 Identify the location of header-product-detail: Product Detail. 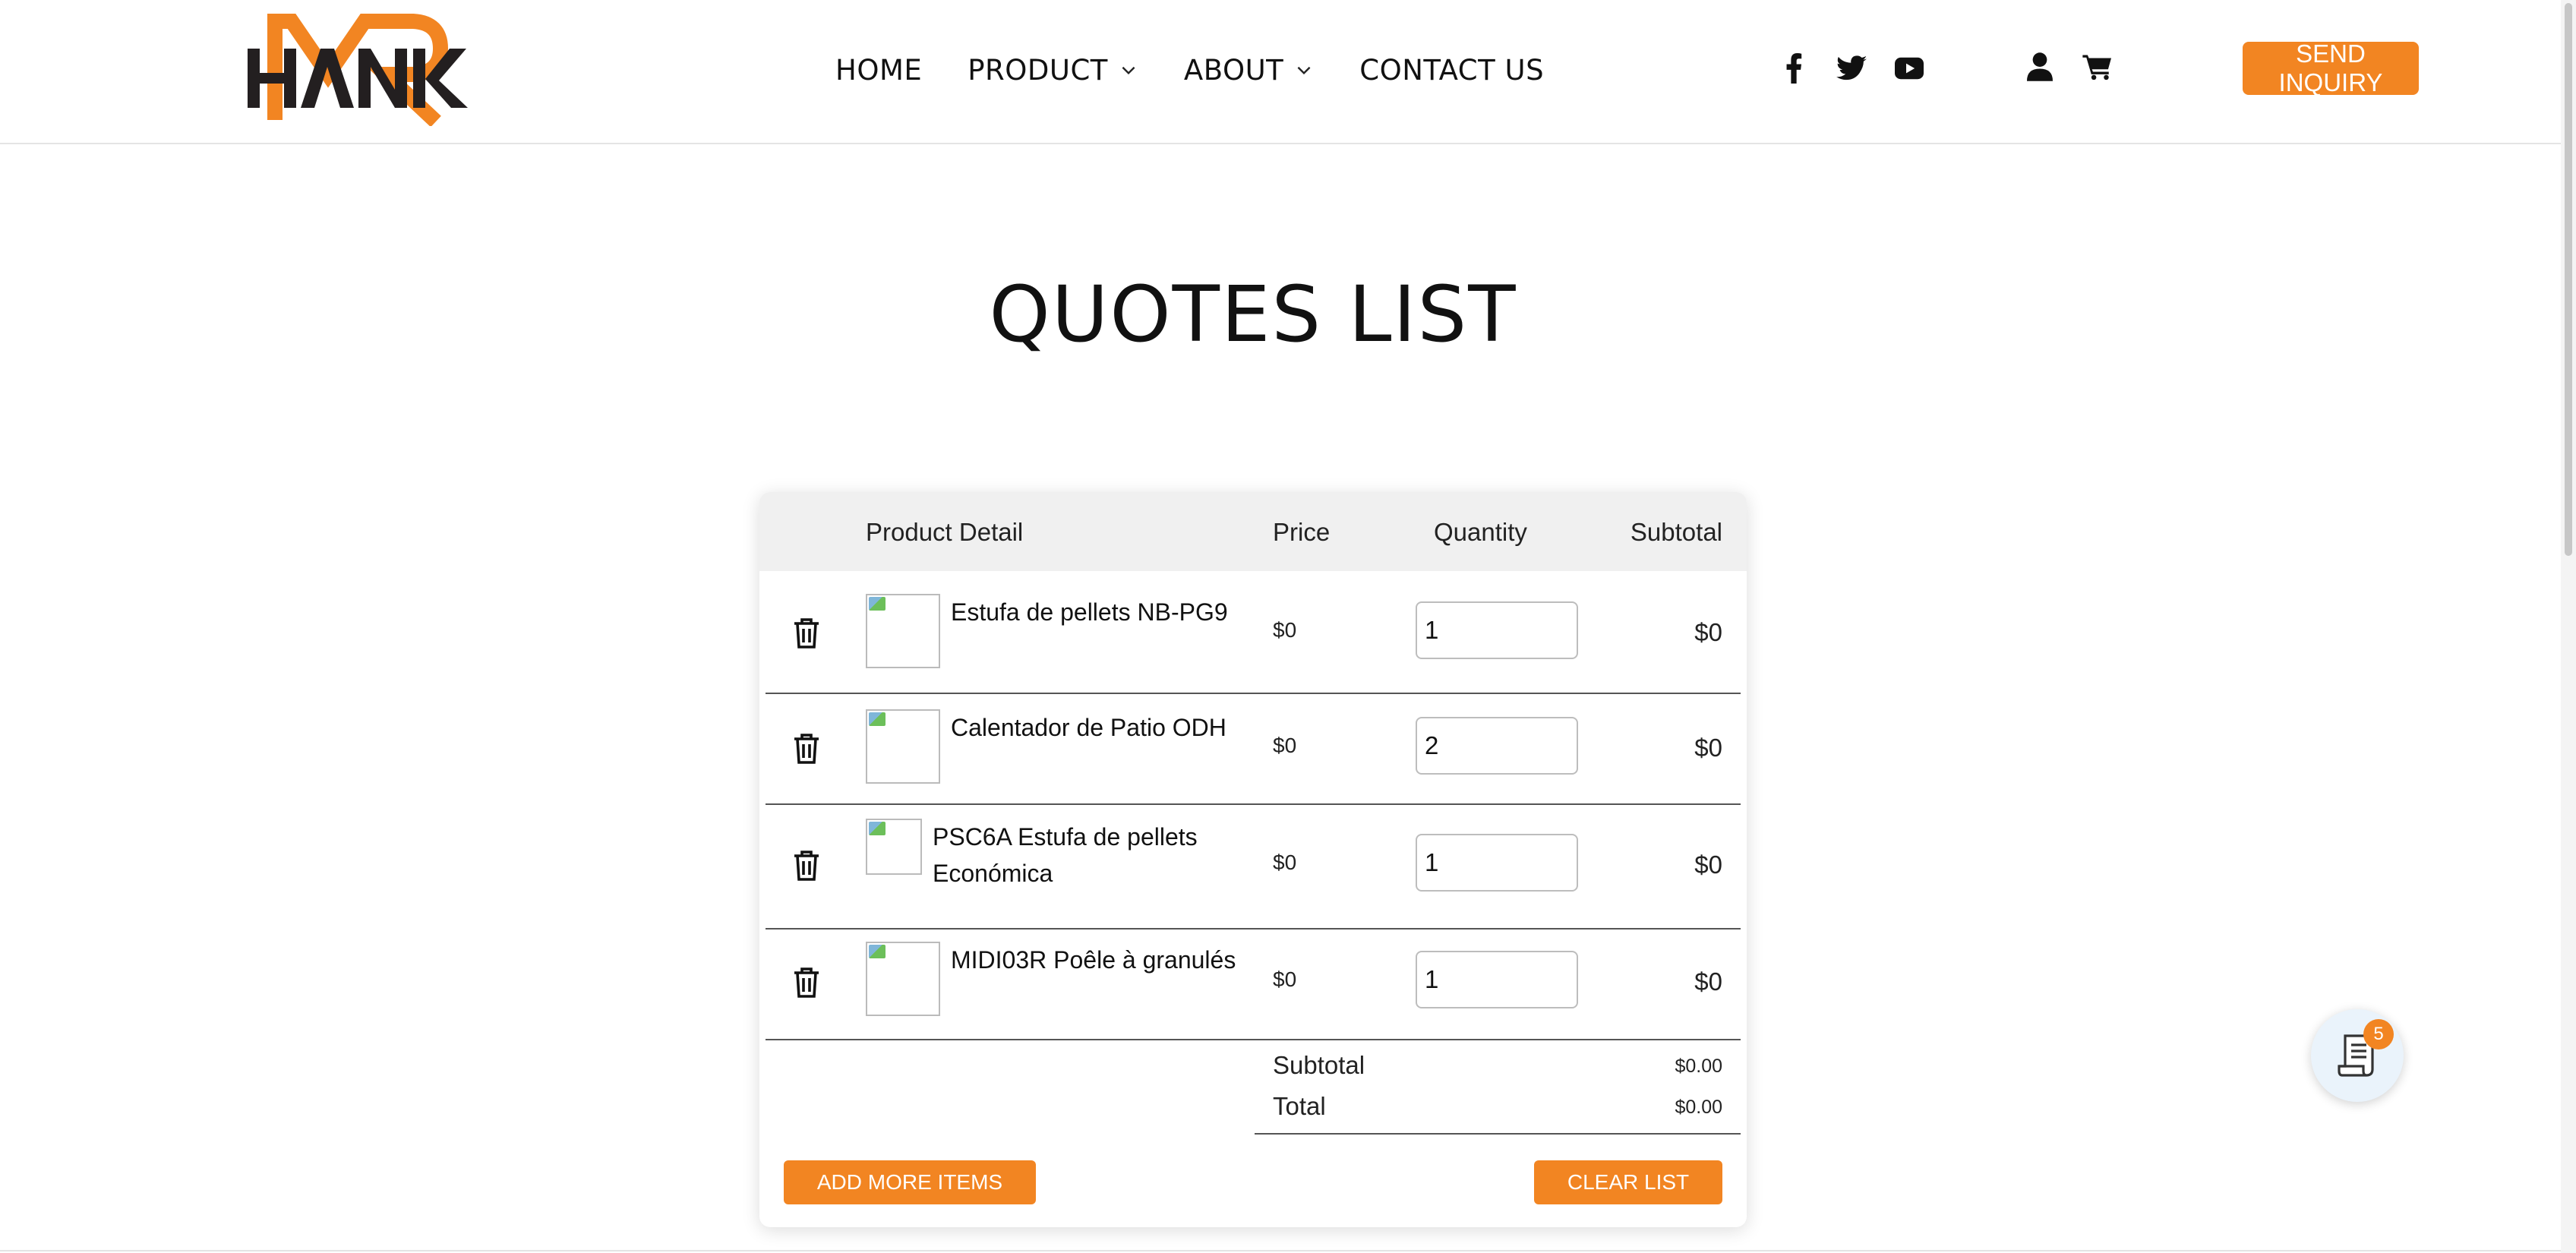
(945, 532).